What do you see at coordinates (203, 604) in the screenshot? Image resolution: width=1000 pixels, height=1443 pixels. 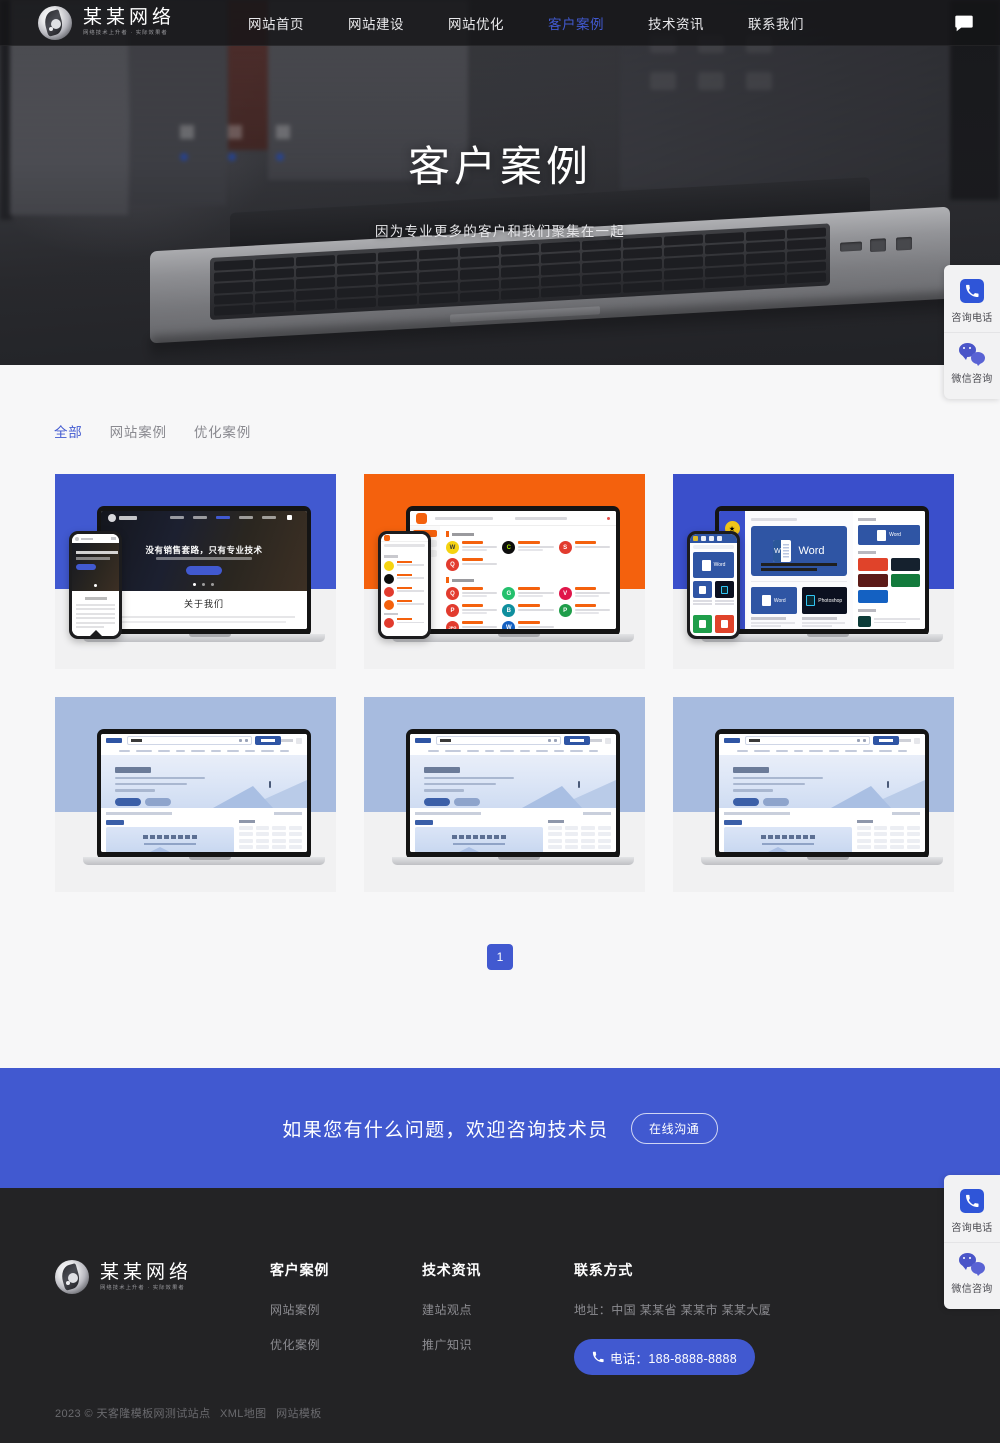 I see `case1-section-title: 关于我们` at bounding box center [203, 604].